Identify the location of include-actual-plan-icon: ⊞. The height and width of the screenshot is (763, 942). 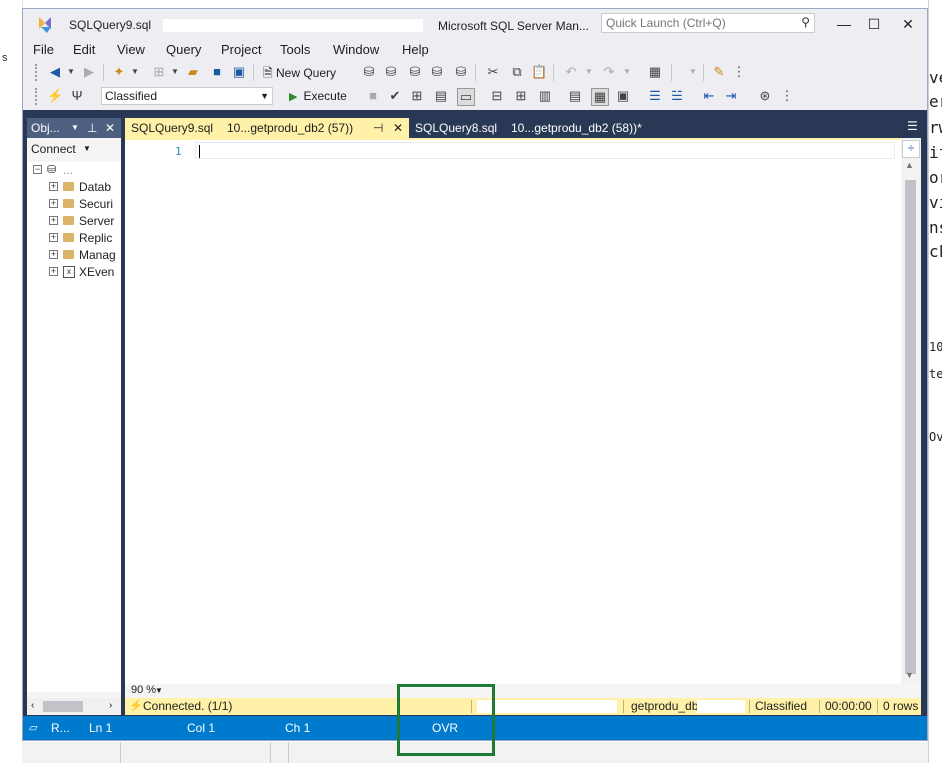
(521, 96).